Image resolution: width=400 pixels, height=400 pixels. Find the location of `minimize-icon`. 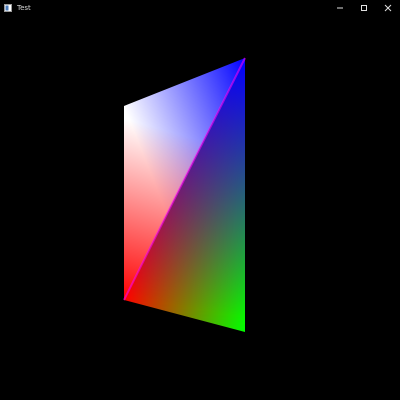

minimize-icon is located at coordinates (340, 8).